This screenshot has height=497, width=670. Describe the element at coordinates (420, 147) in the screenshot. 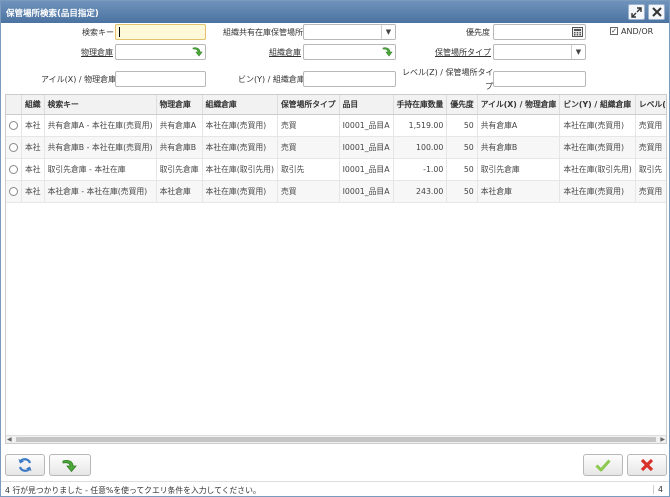

I see `cell-on-hand-qty: 100.00` at that location.